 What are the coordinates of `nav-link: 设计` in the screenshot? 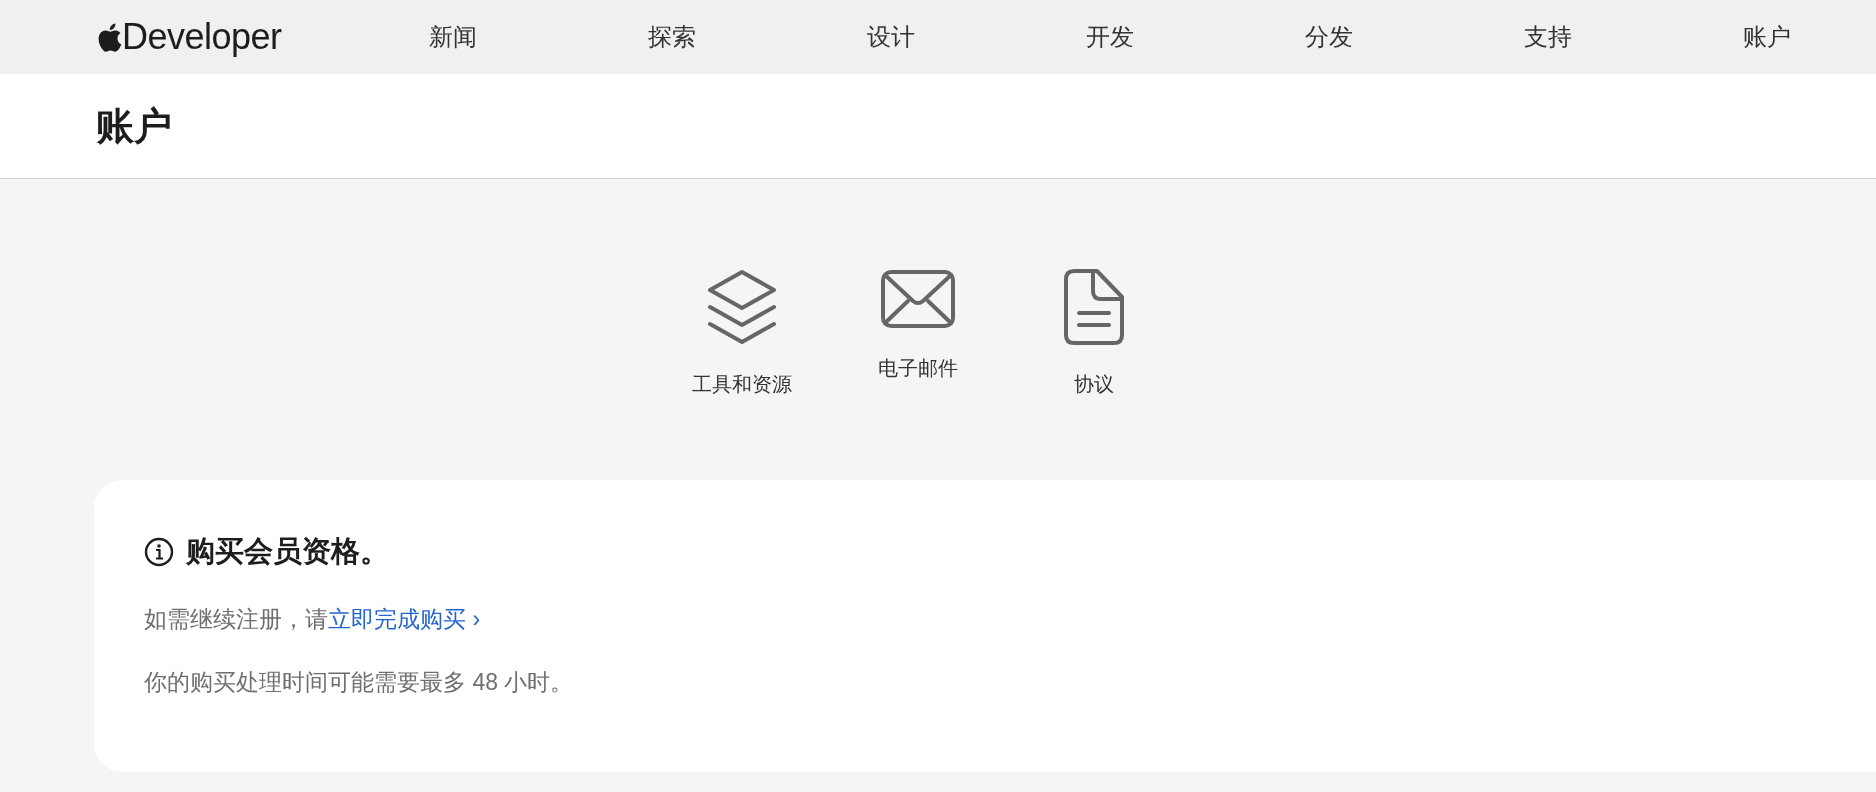 It's located at (890, 37).